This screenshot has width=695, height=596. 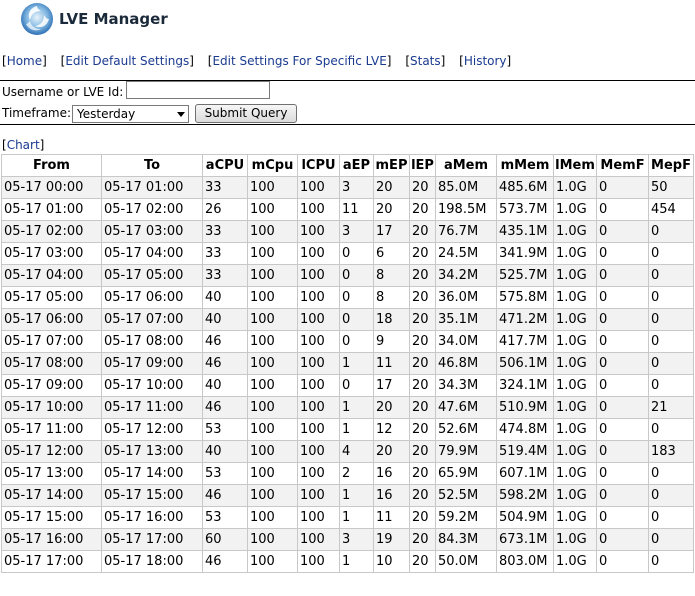 I want to click on table-cell: 05-17 12:00, so click(x=51, y=451).